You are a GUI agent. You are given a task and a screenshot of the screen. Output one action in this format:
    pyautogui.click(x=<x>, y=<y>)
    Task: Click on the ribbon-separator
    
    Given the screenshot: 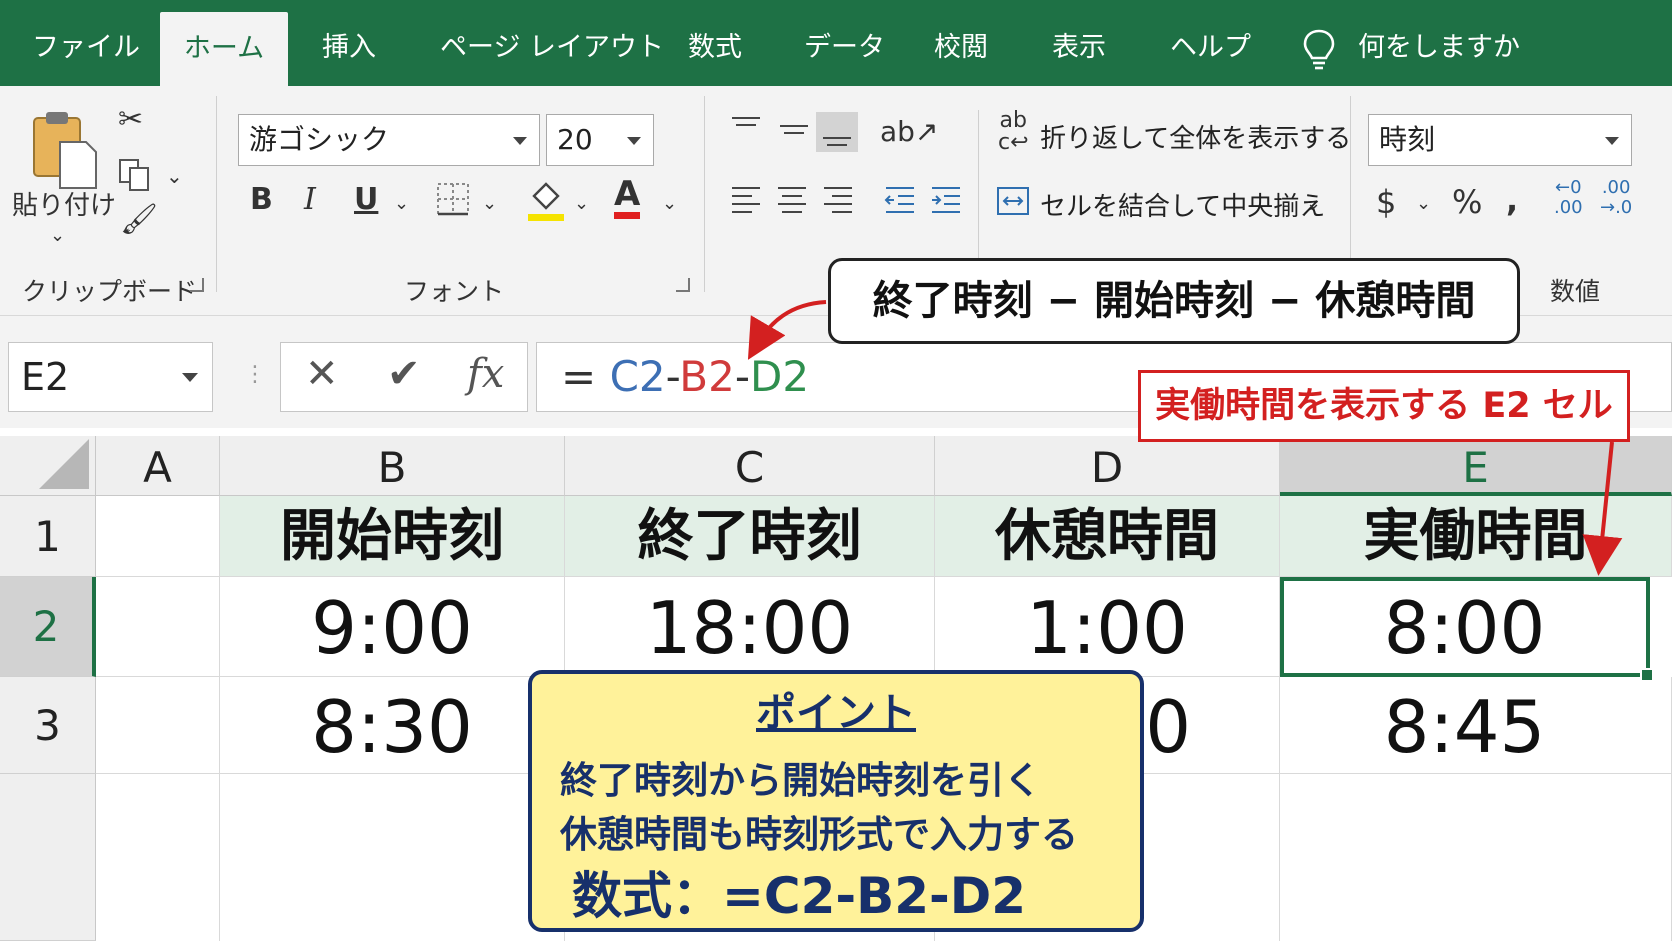 What is the action you would take?
    pyautogui.click(x=704, y=194)
    